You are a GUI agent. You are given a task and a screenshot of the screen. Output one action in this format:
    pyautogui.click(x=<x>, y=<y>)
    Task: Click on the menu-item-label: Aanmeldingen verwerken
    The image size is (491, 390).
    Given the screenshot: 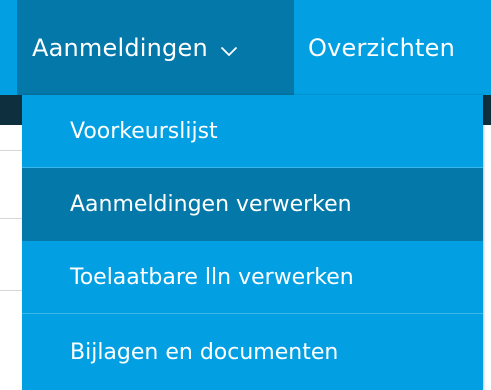 What is the action you would take?
    pyautogui.click(x=211, y=204)
    